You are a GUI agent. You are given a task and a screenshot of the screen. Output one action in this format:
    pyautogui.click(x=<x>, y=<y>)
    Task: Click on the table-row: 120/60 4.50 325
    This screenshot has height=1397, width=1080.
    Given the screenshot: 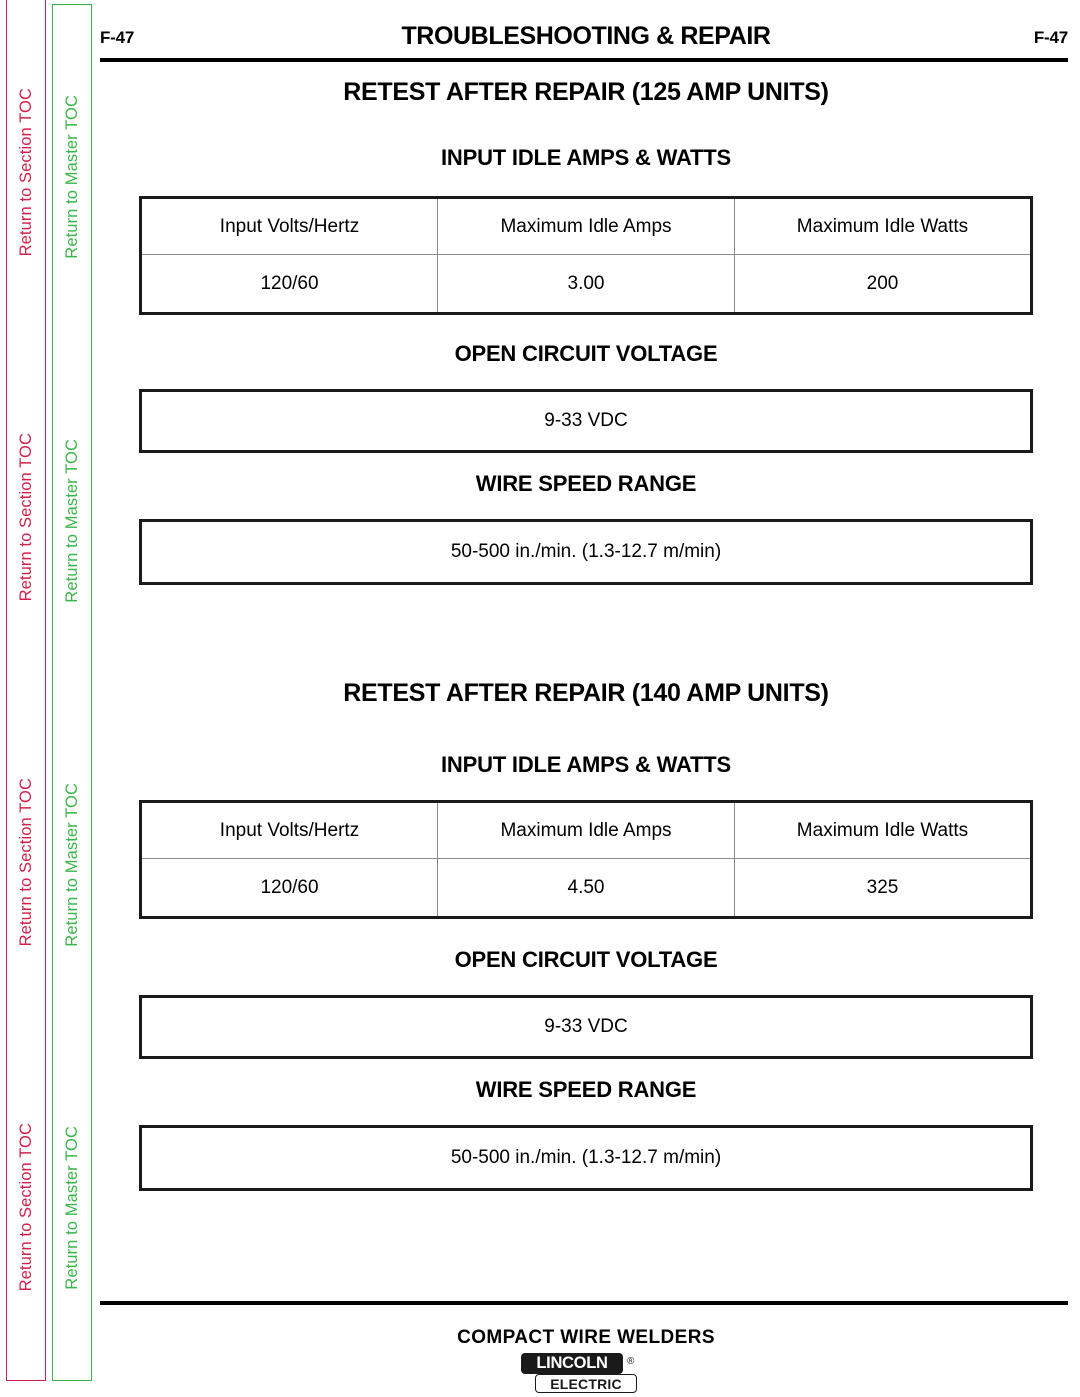 What is the action you would take?
    pyautogui.click(x=586, y=888)
    